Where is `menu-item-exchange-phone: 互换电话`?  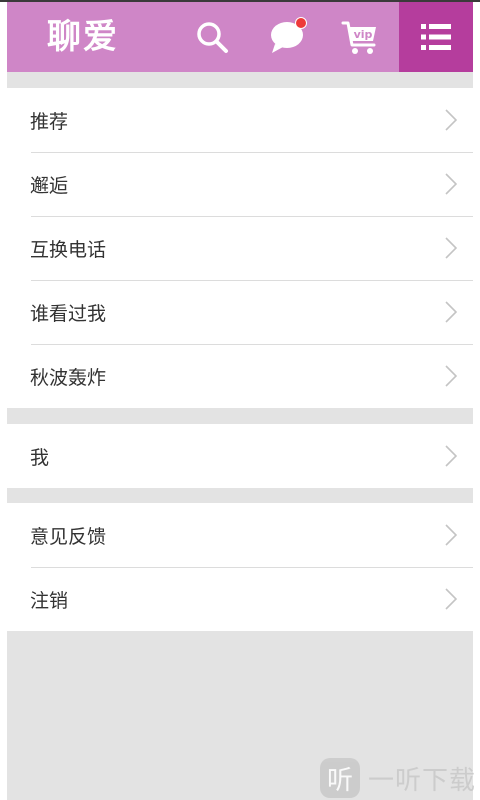
menu-item-exchange-phone: 互换电话 is located at coordinates (240, 248).